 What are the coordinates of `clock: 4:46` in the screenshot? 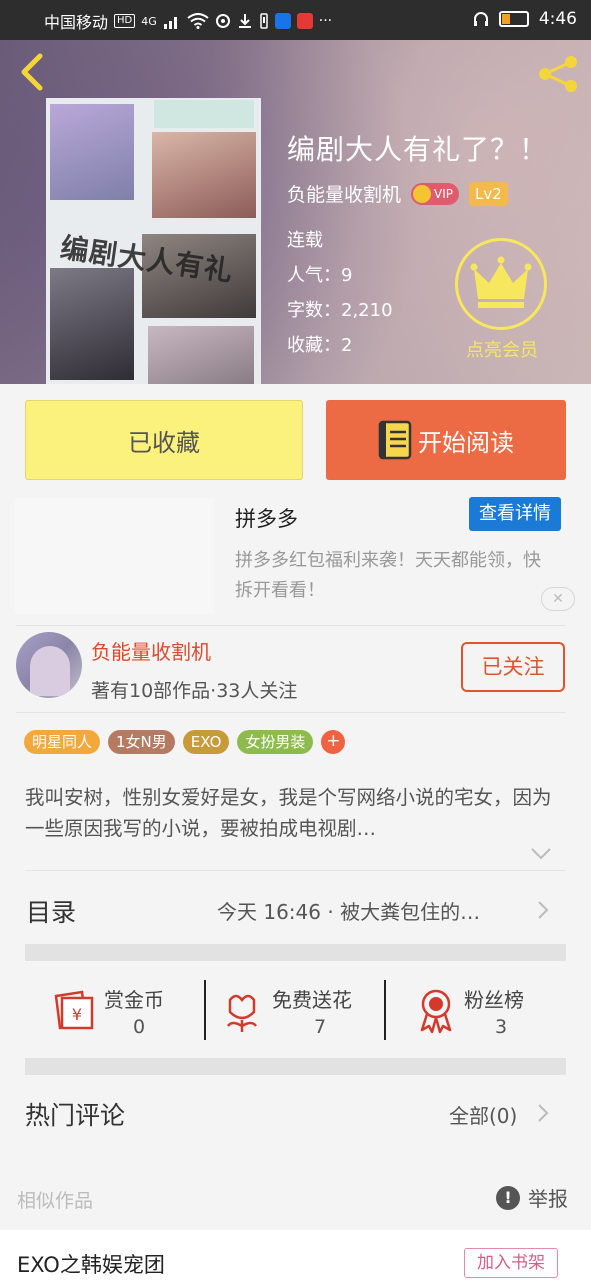 It's located at (557, 19).